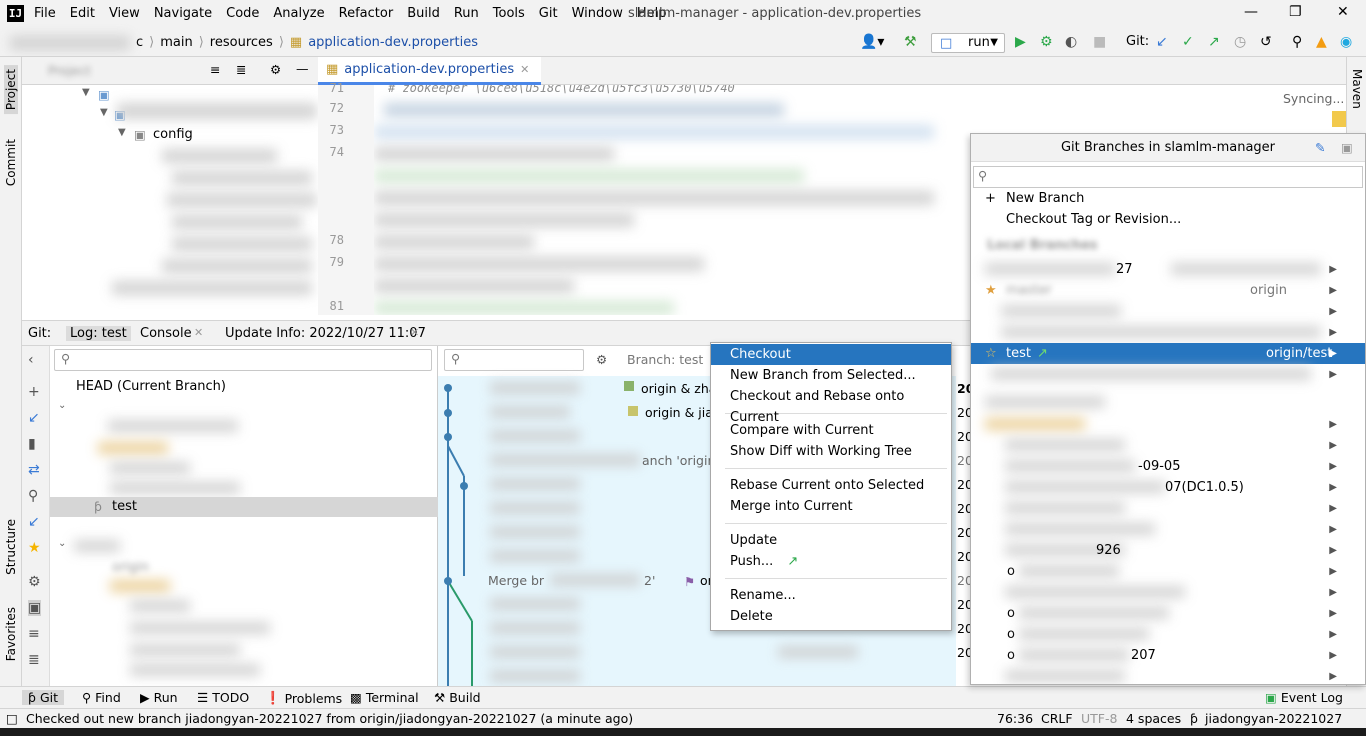  I want to click on remote-branch-item: 926 ▶, so click(1168, 550).